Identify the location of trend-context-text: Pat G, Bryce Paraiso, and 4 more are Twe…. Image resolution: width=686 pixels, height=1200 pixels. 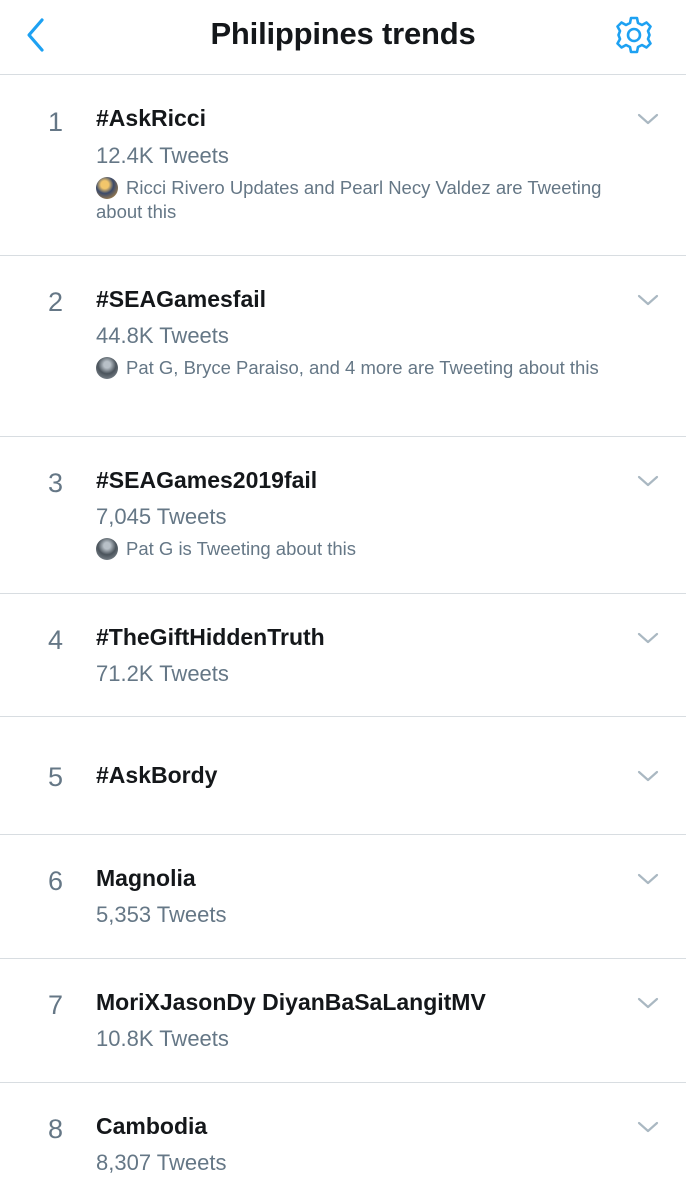
(362, 367).